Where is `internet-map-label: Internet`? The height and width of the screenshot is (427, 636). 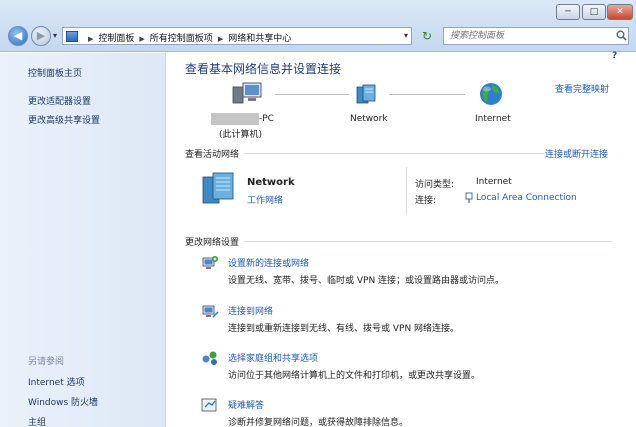
internet-map-label: Internet is located at coordinates (493, 119).